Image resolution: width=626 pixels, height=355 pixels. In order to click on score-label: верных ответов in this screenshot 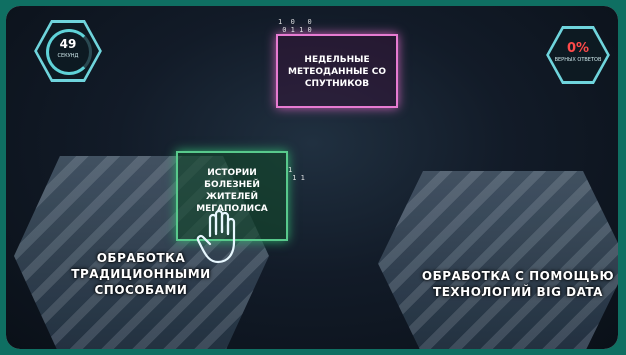, I will do `click(578, 60)`.